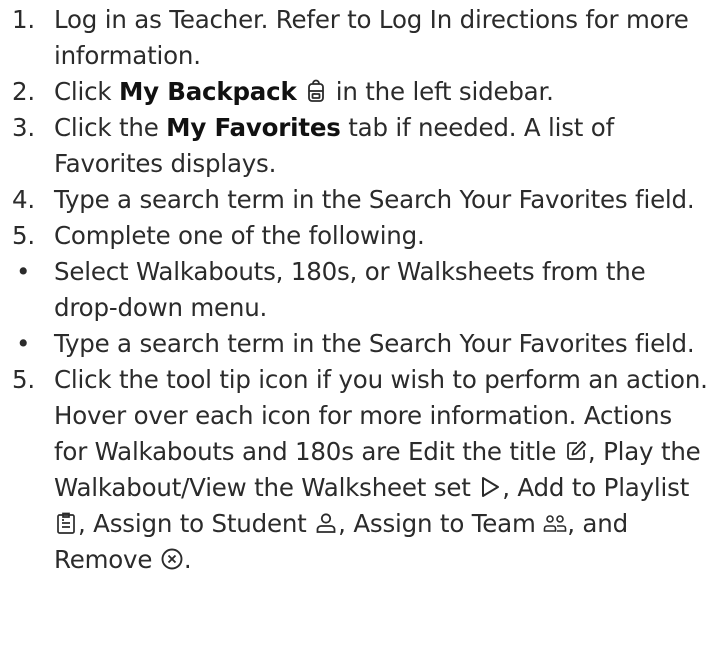 This screenshot has width=724, height=670. Describe the element at coordinates (239, 235) in the screenshot. I see `step-text: Complete one of the following.` at that location.